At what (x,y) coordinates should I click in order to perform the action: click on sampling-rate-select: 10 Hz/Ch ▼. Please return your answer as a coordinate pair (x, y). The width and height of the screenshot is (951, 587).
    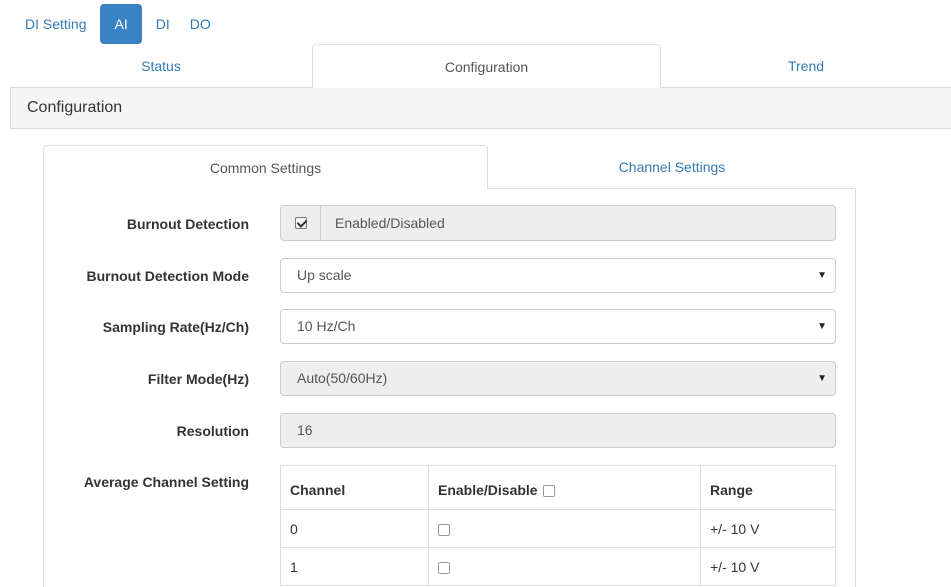
    Looking at the image, I should click on (558, 326).